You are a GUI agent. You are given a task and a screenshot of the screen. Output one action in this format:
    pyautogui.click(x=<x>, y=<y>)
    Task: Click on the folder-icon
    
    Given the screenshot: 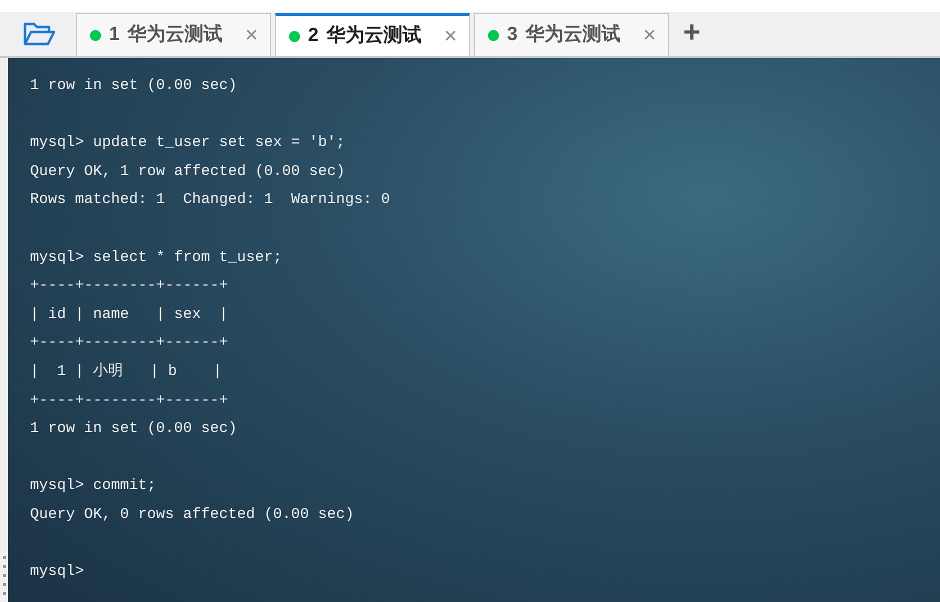 What is the action you would take?
    pyautogui.click(x=39, y=34)
    